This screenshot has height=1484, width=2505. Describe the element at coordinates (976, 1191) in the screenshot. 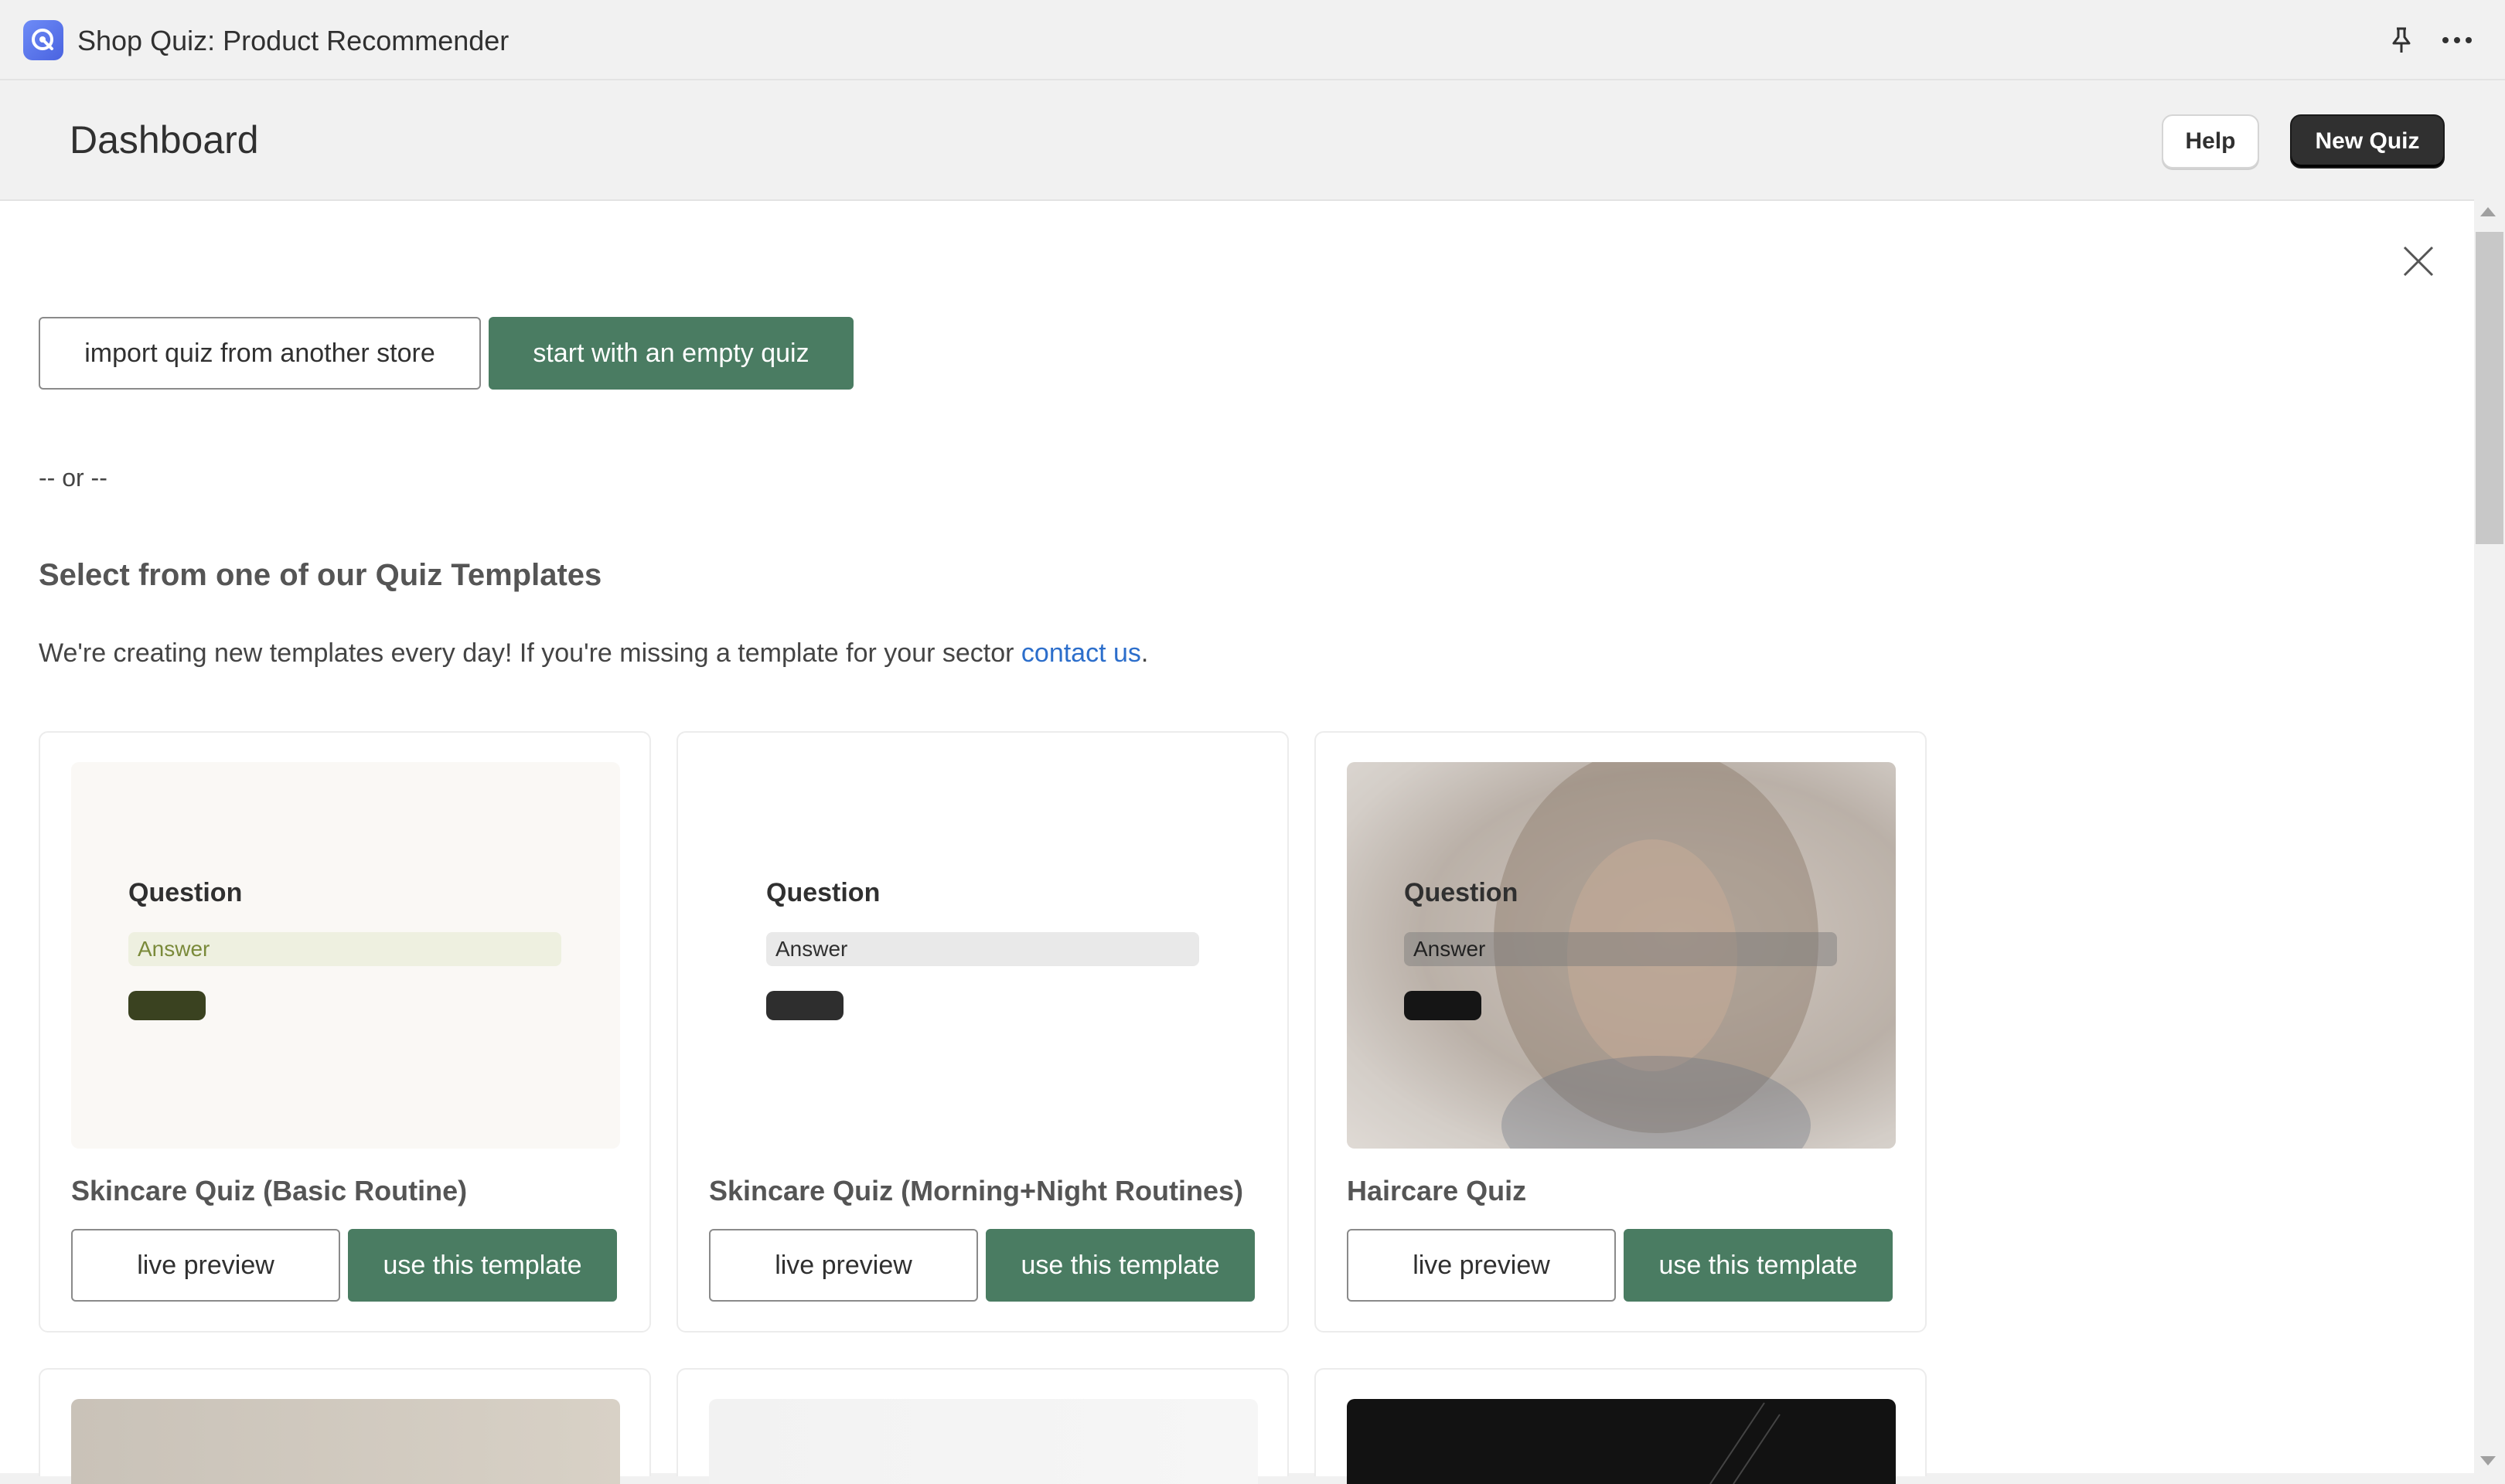

I see `template-title: Skincare Quiz (Morning+Night Routines)` at that location.